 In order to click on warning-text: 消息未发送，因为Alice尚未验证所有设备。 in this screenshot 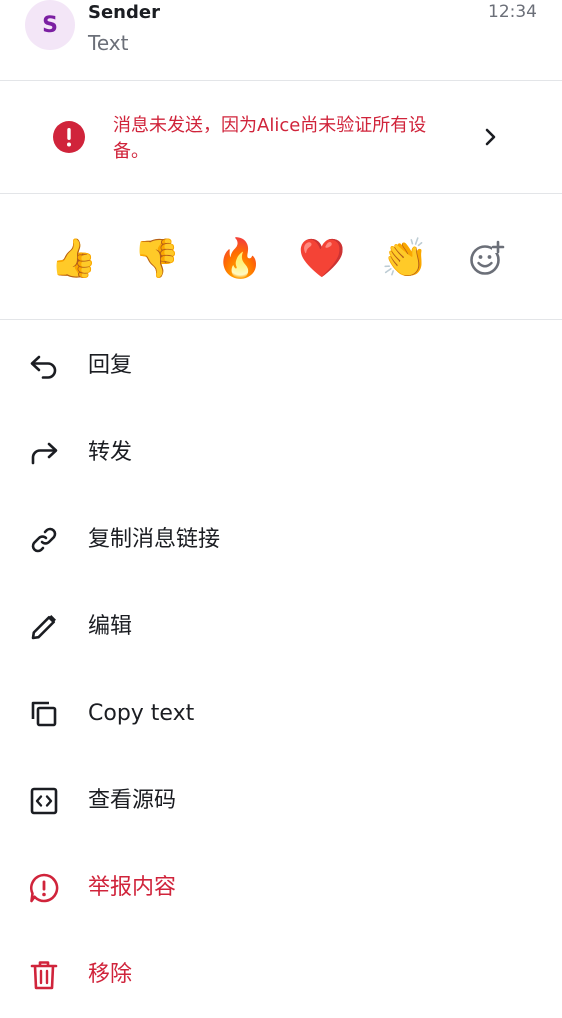, I will do `click(270, 138)`.